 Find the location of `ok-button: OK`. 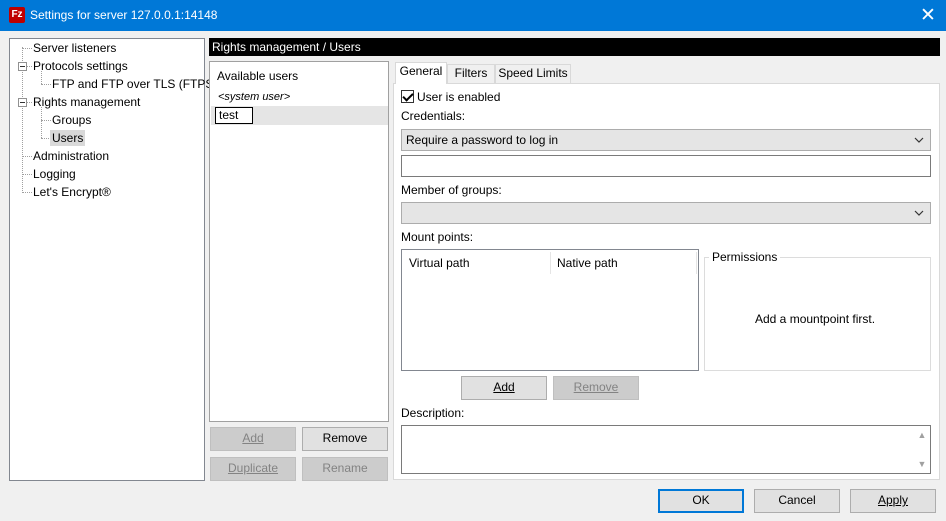

ok-button: OK is located at coordinates (701, 501).